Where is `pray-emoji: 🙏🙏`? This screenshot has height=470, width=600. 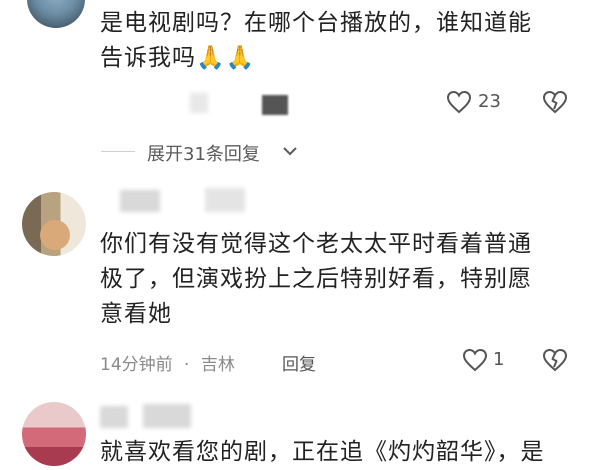 pray-emoji: 🙏🙏 is located at coordinates (226, 58).